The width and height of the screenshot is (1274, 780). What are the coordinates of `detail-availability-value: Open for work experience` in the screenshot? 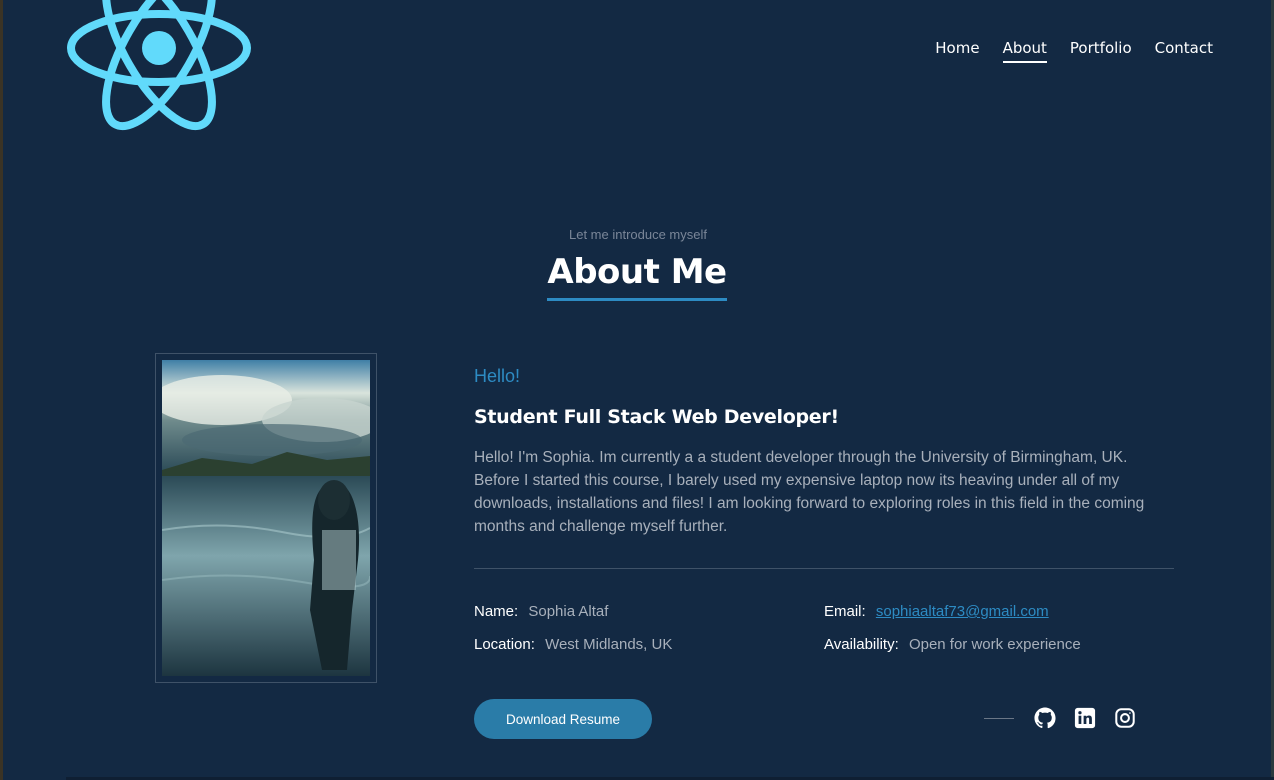 It's located at (994, 644).